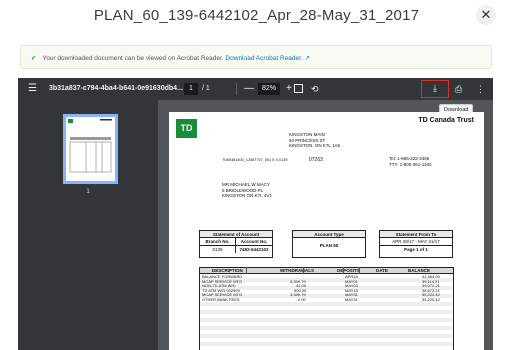 The image size is (513, 350). Describe the element at coordinates (267, 58) in the screenshot. I see `acrobat-download-link: Download Acrobat Reader. ↗` at that location.